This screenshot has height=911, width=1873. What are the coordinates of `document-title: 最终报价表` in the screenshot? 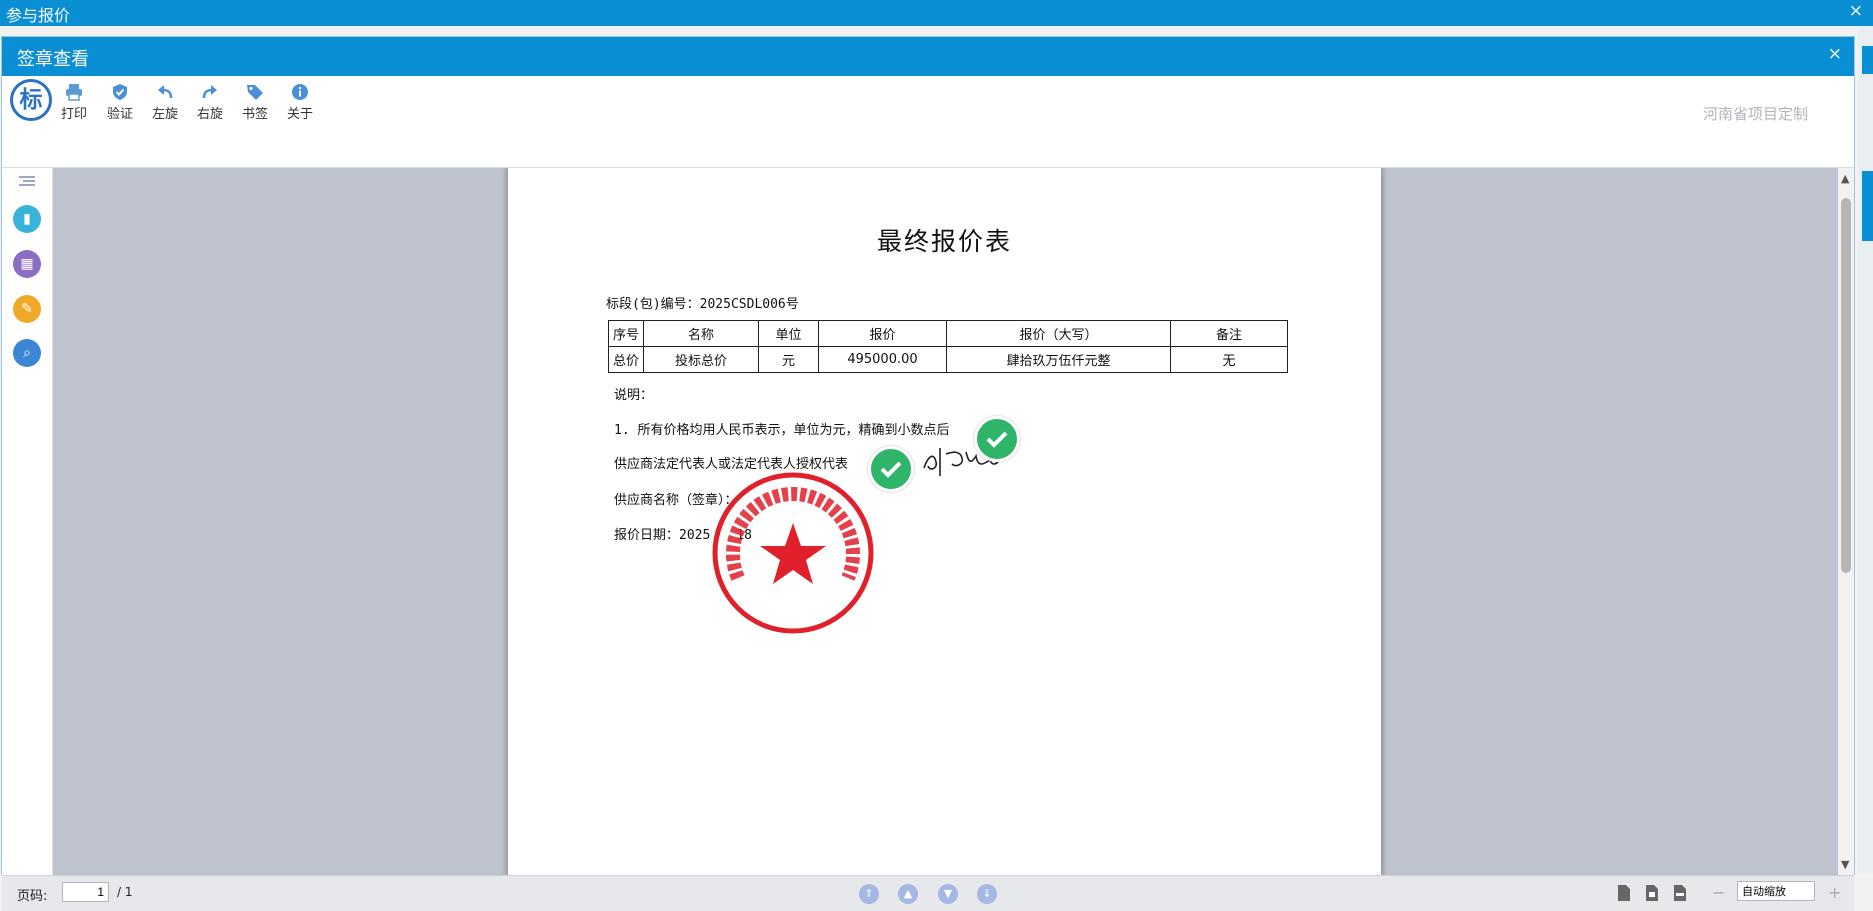 It's located at (944, 241).